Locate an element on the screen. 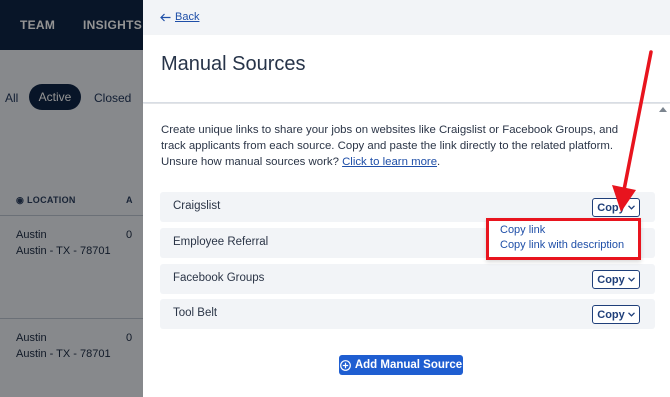 The height and width of the screenshot is (397, 670). back-label: Back is located at coordinates (187, 17).